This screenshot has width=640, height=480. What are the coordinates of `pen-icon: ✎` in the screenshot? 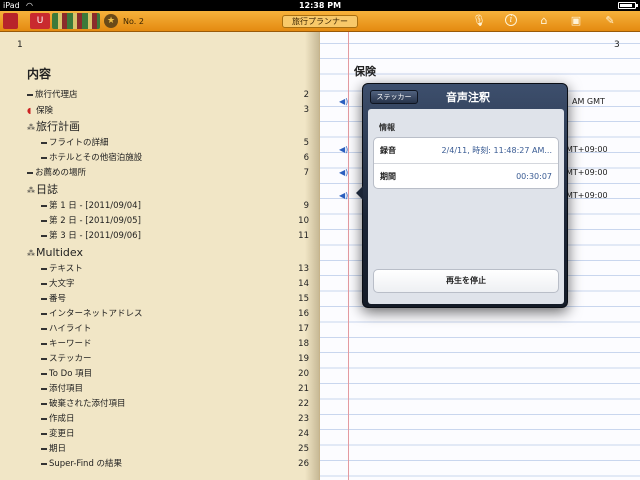 It's located at (610, 21).